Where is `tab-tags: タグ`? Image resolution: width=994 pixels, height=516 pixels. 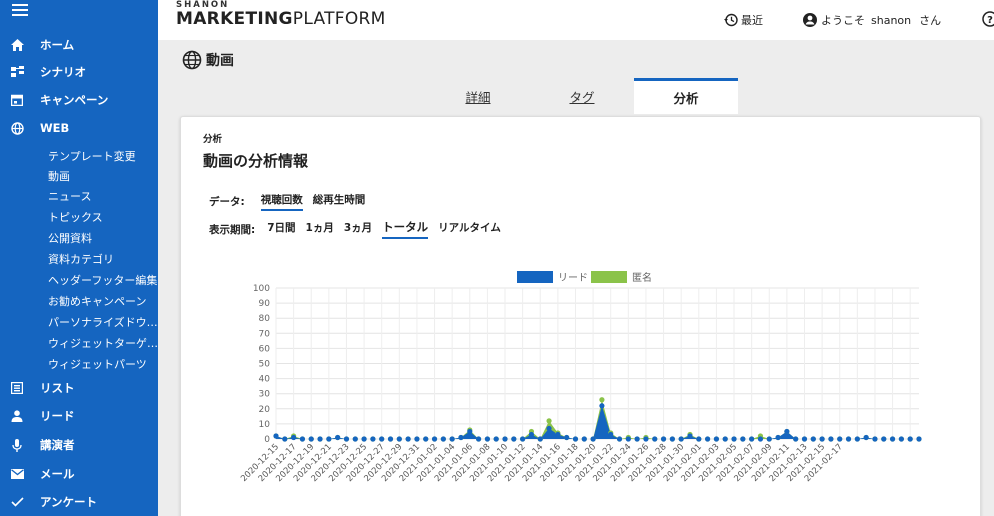
tab-tags: タグ is located at coordinates (582, 96).